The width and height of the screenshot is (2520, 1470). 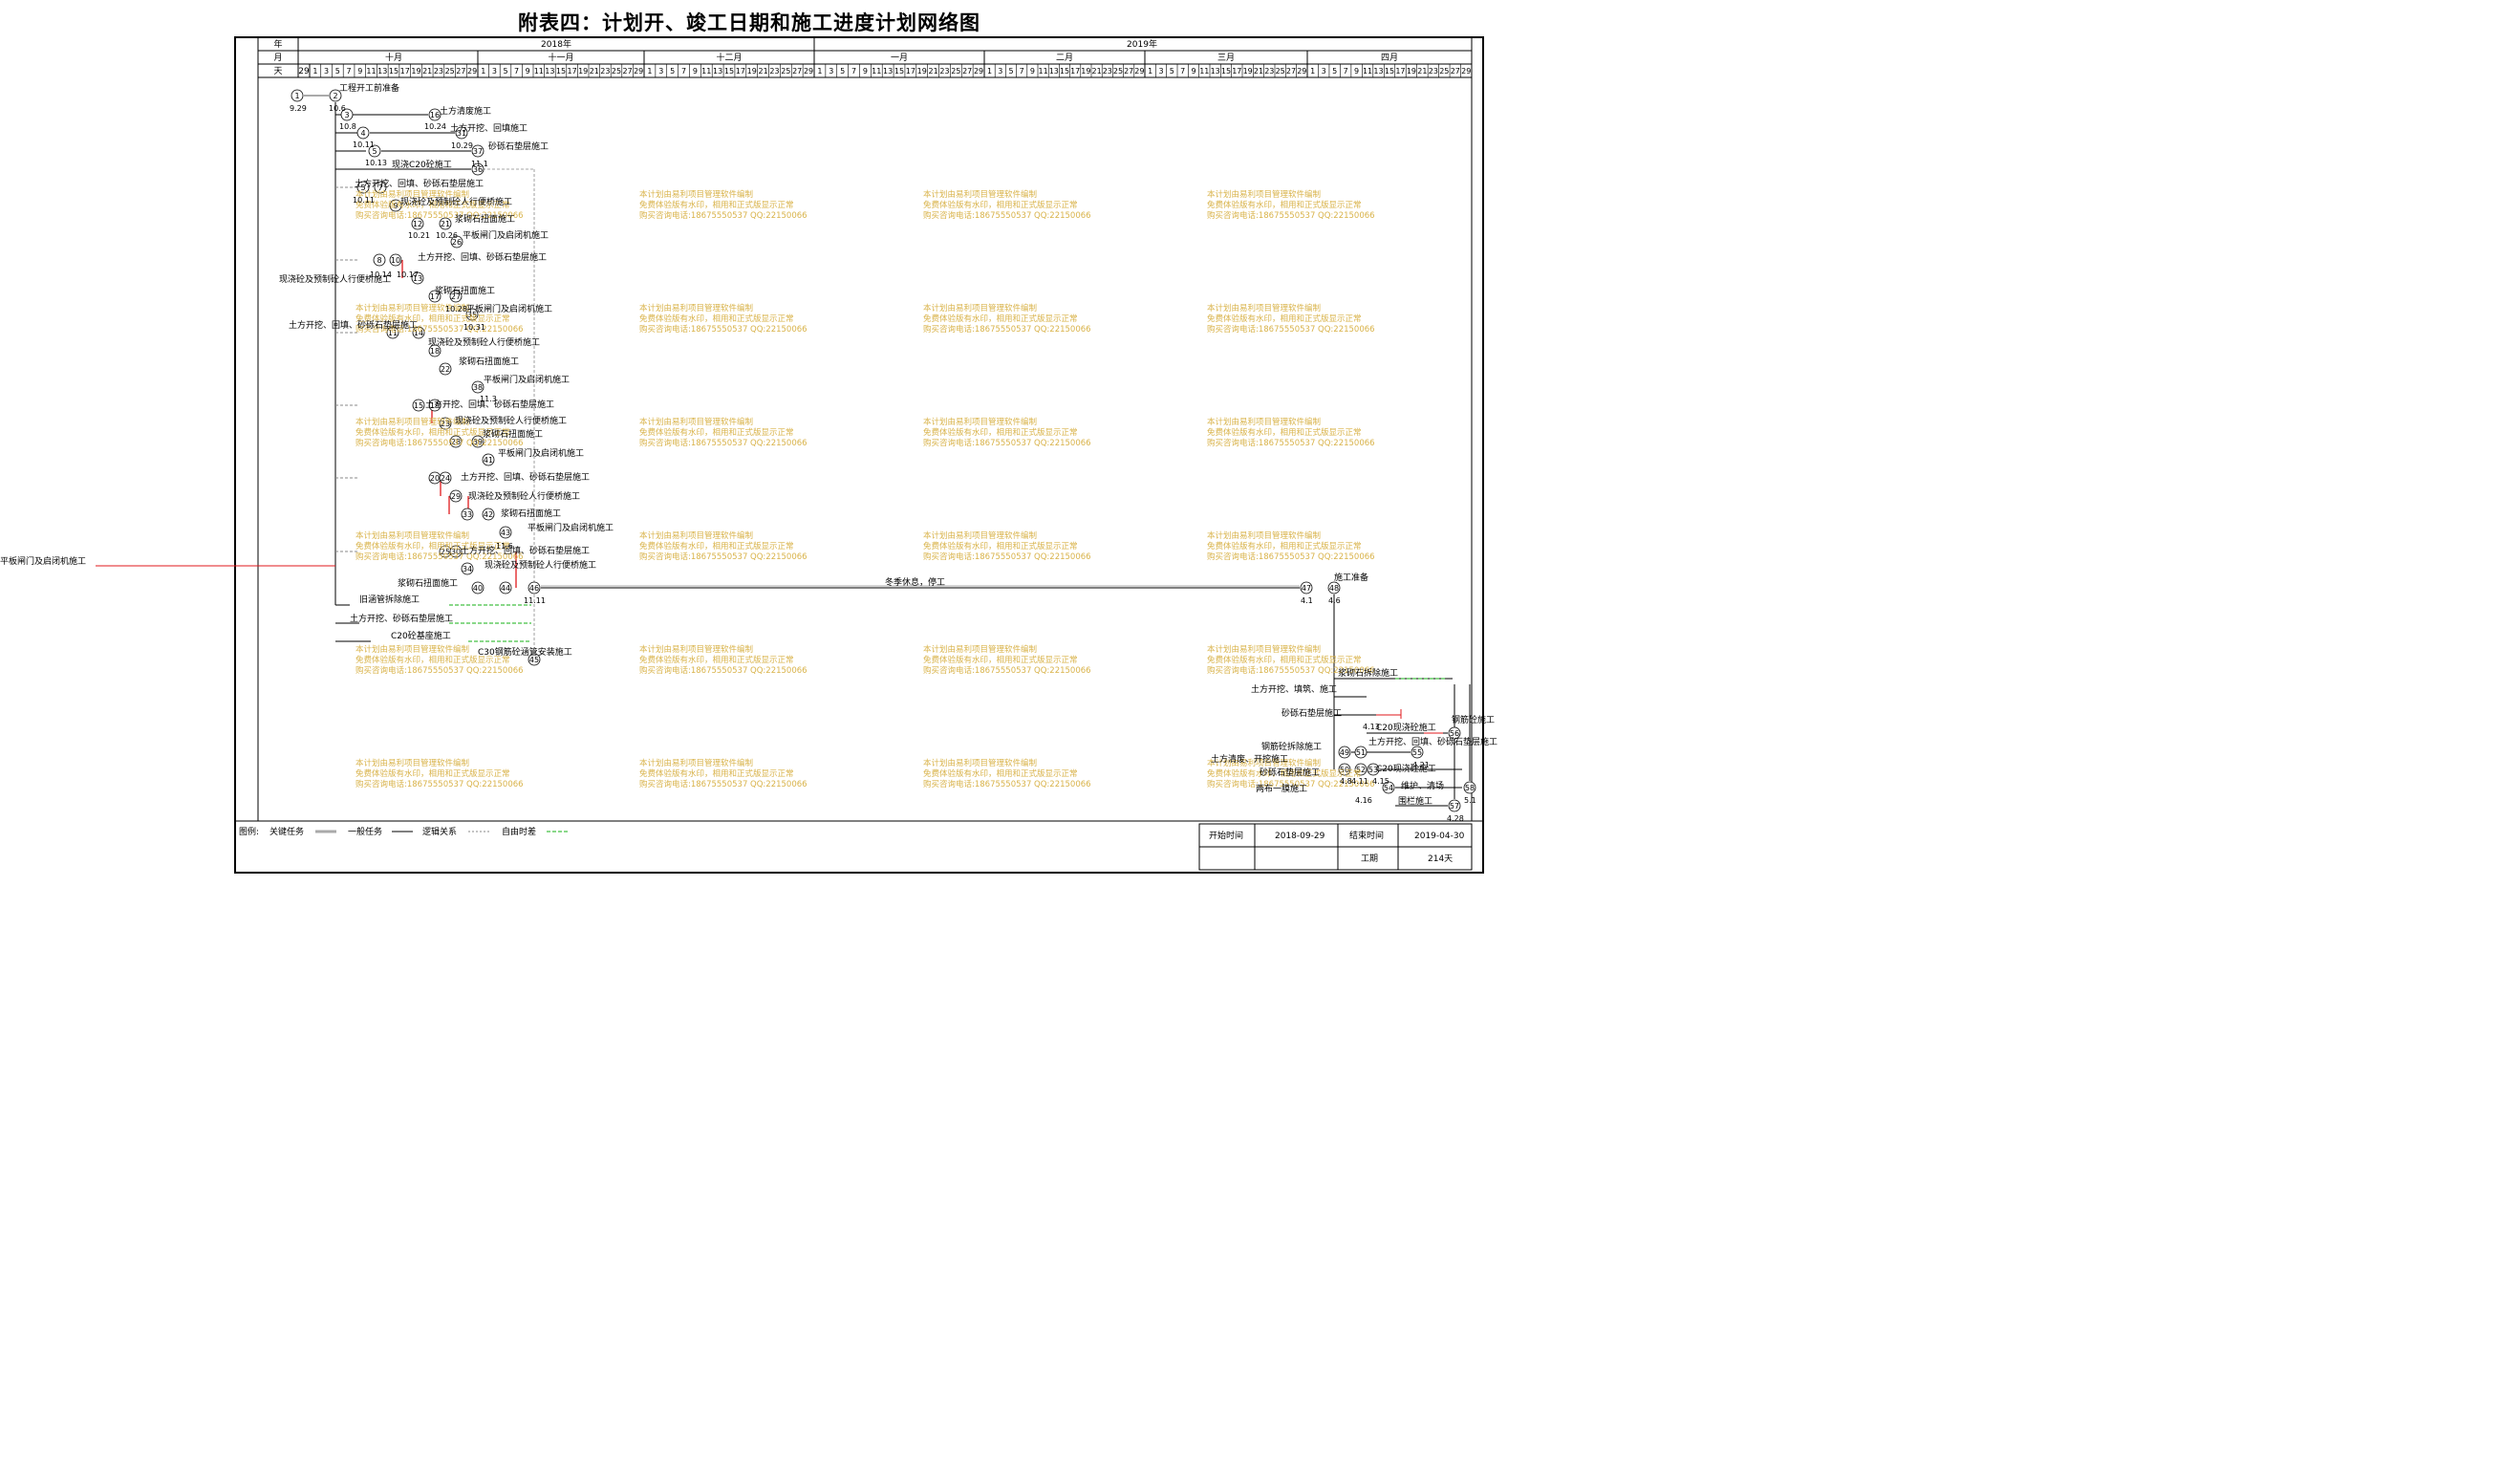 What do you see at coordinates (561, 71) in the screenshot?
I see `day-label: 15` at bounding box center [561, 71].